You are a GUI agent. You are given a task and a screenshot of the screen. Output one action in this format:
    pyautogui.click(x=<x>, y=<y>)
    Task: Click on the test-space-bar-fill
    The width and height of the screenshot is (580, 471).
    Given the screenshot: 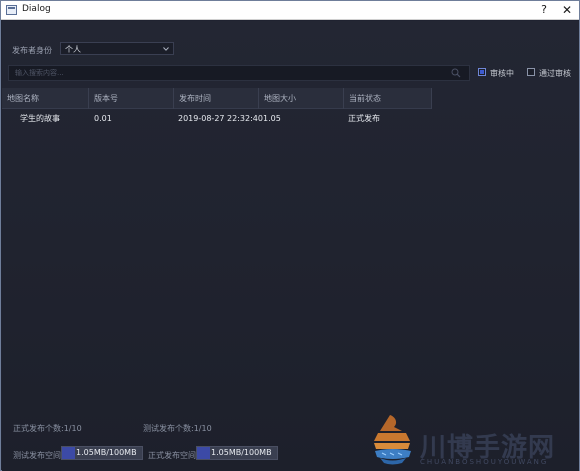 What is the action you would take?
    pyautogui.click(x=68, y=453)
    